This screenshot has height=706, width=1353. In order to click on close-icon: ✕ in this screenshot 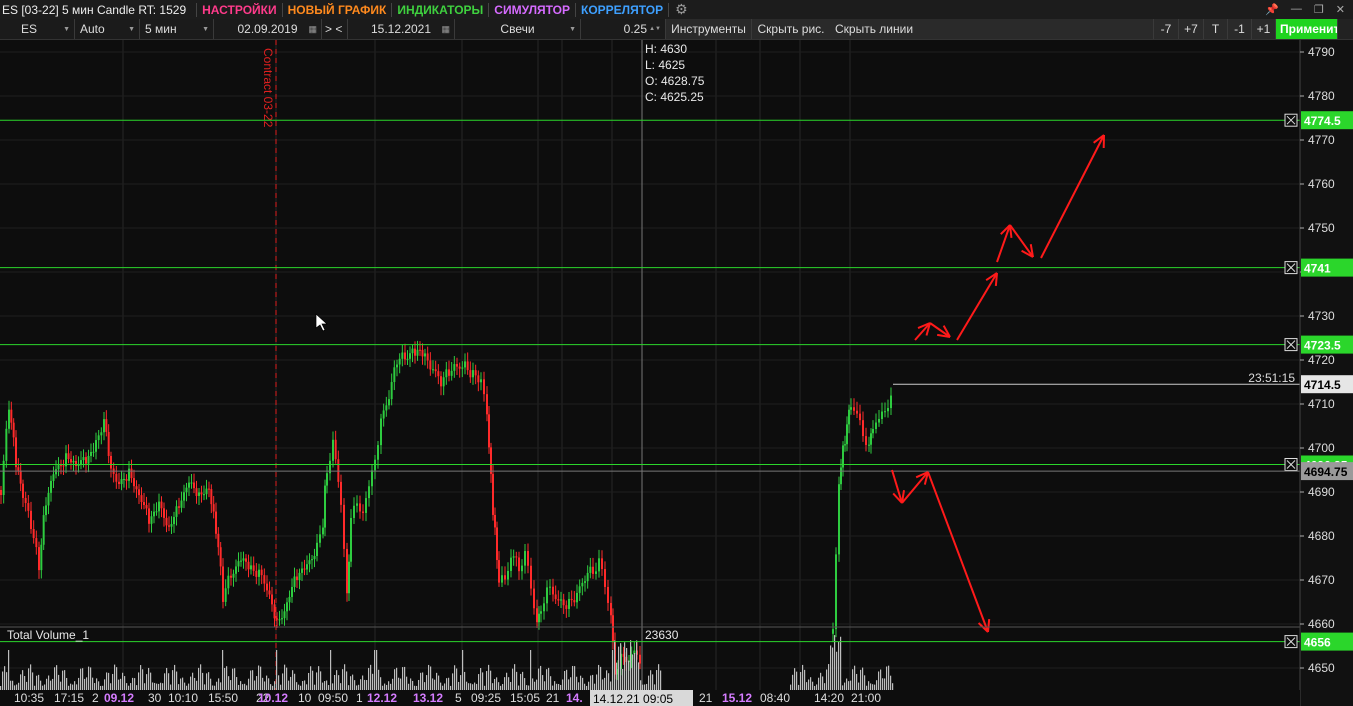, I will do `click(1340, 9)`.